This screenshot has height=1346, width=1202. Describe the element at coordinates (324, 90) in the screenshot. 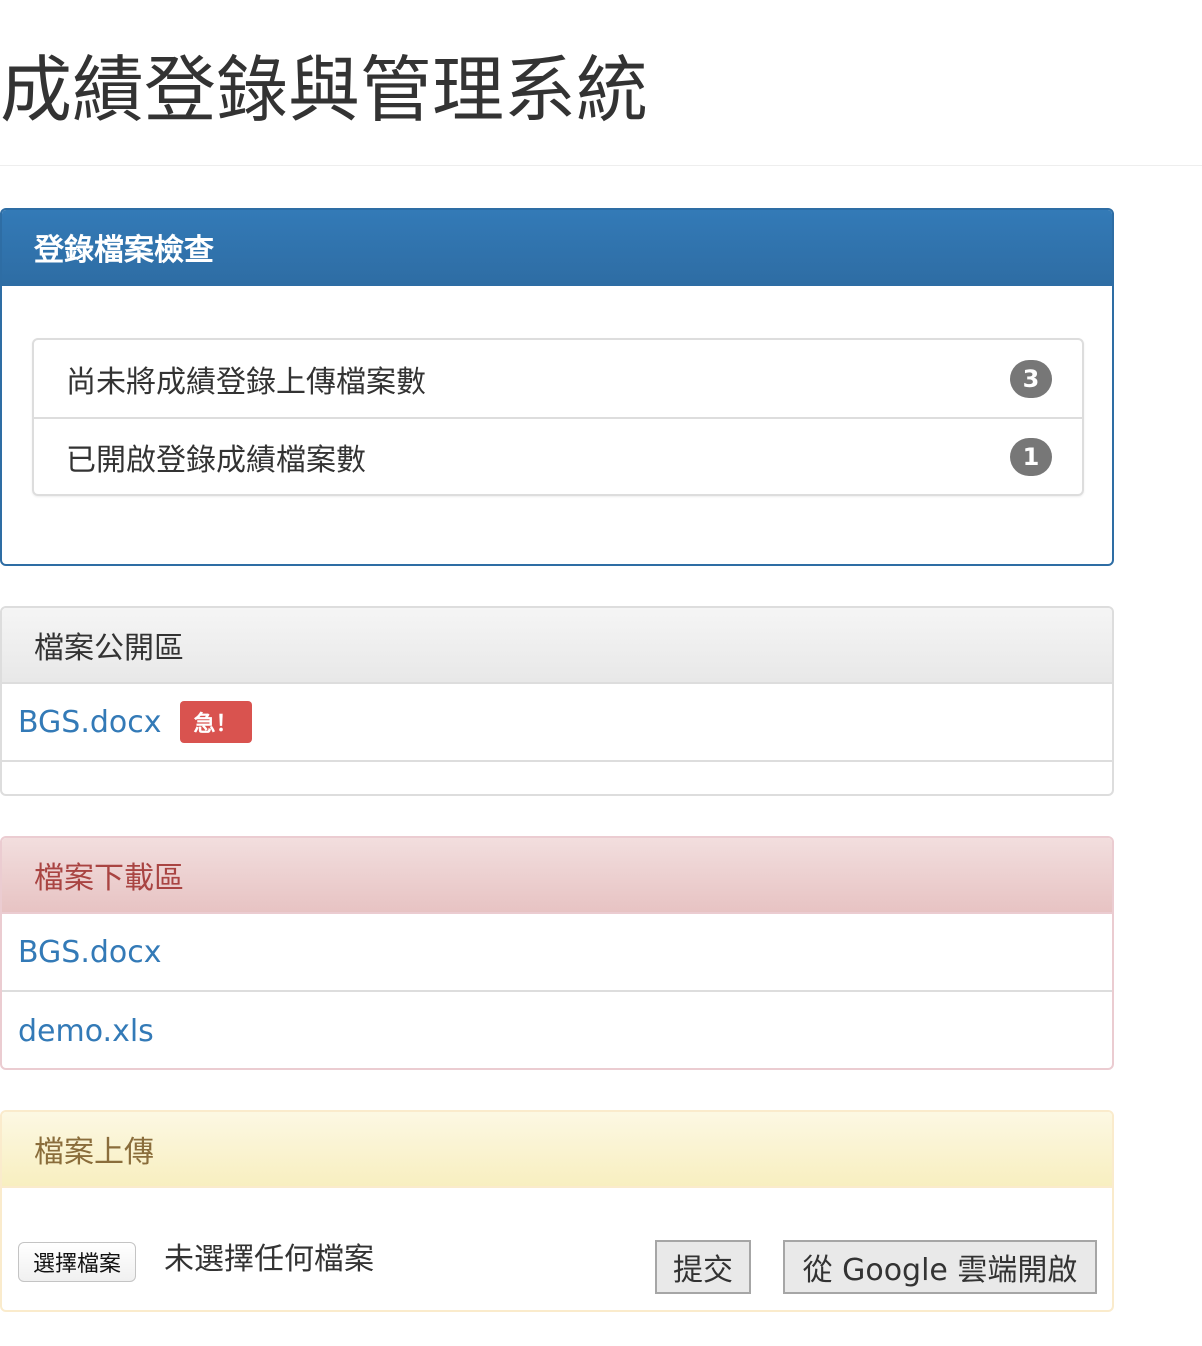

I see `page-title: 成績登錄與管理系統` at that location.